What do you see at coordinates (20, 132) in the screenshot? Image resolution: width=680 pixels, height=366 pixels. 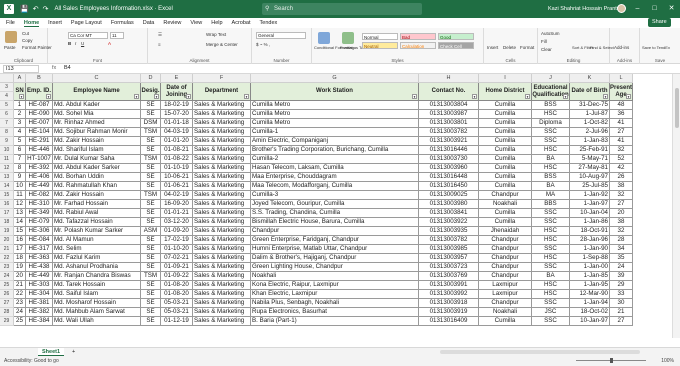 I see `table-cell: 4` at bounding box center [20, 132].